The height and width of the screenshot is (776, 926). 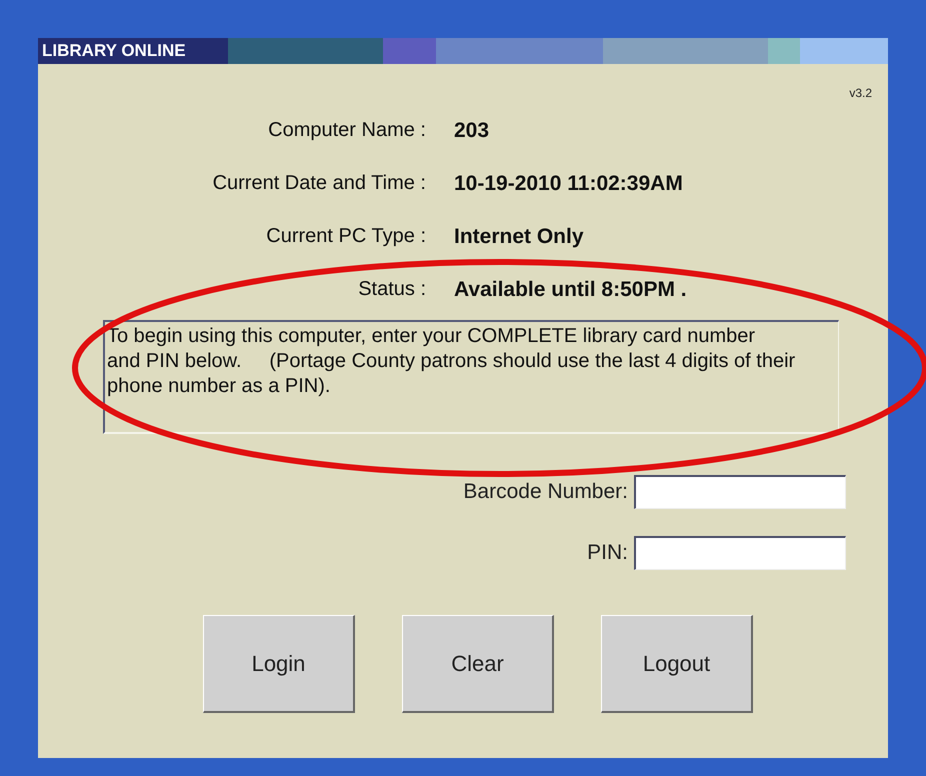 What do you see at coordinates (345, 236) in the screenshot?
I see `info-label: Current PC Type :` at bounding box center [345, 236].